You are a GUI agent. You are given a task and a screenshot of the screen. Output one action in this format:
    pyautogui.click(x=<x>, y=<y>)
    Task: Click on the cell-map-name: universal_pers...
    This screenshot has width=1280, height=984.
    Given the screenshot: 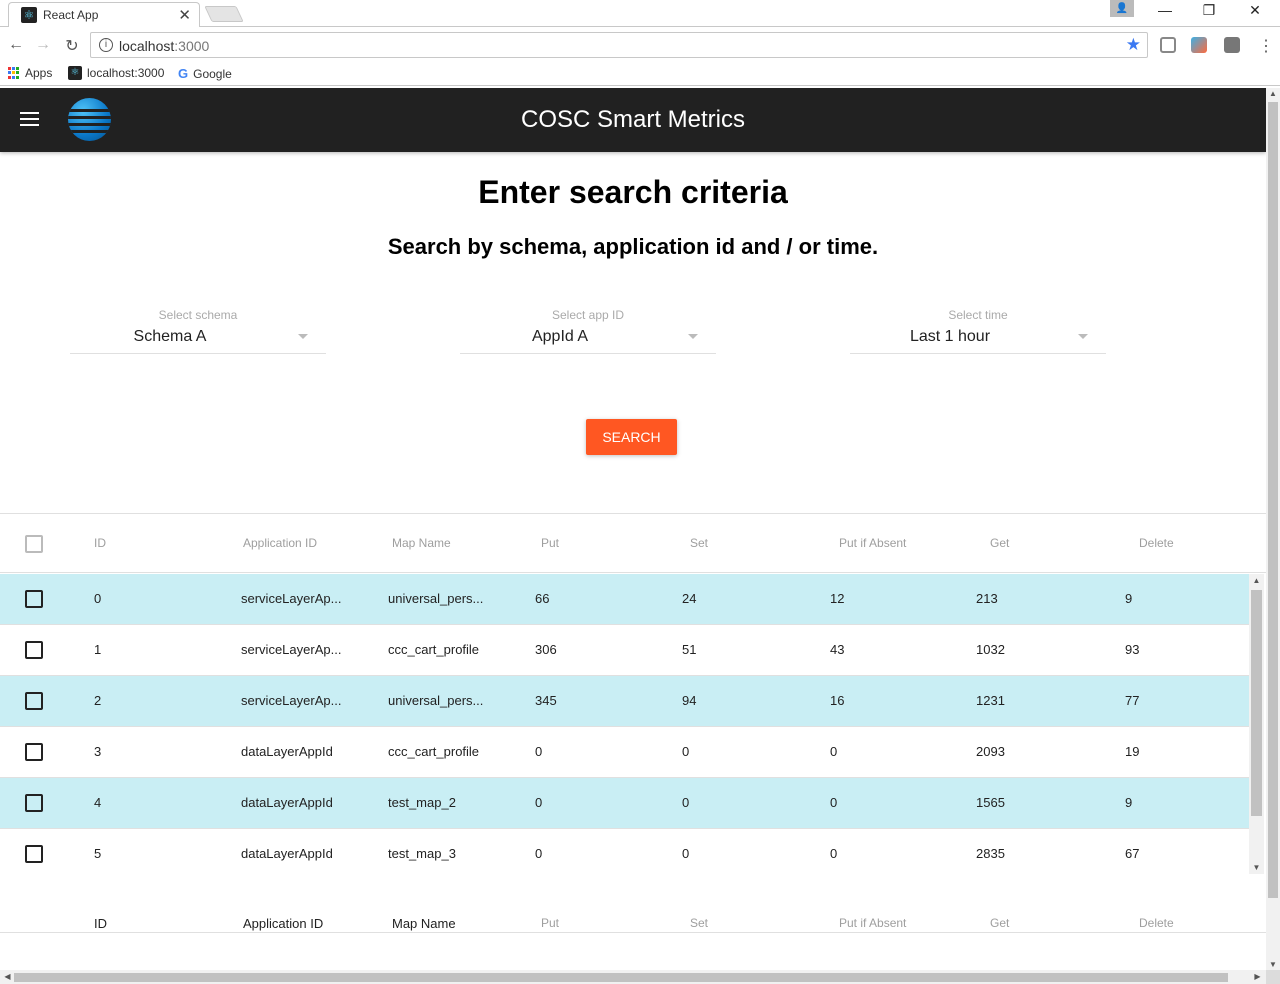 What is the action you would take?
    pyautogui.click(x=436, y=700)
    